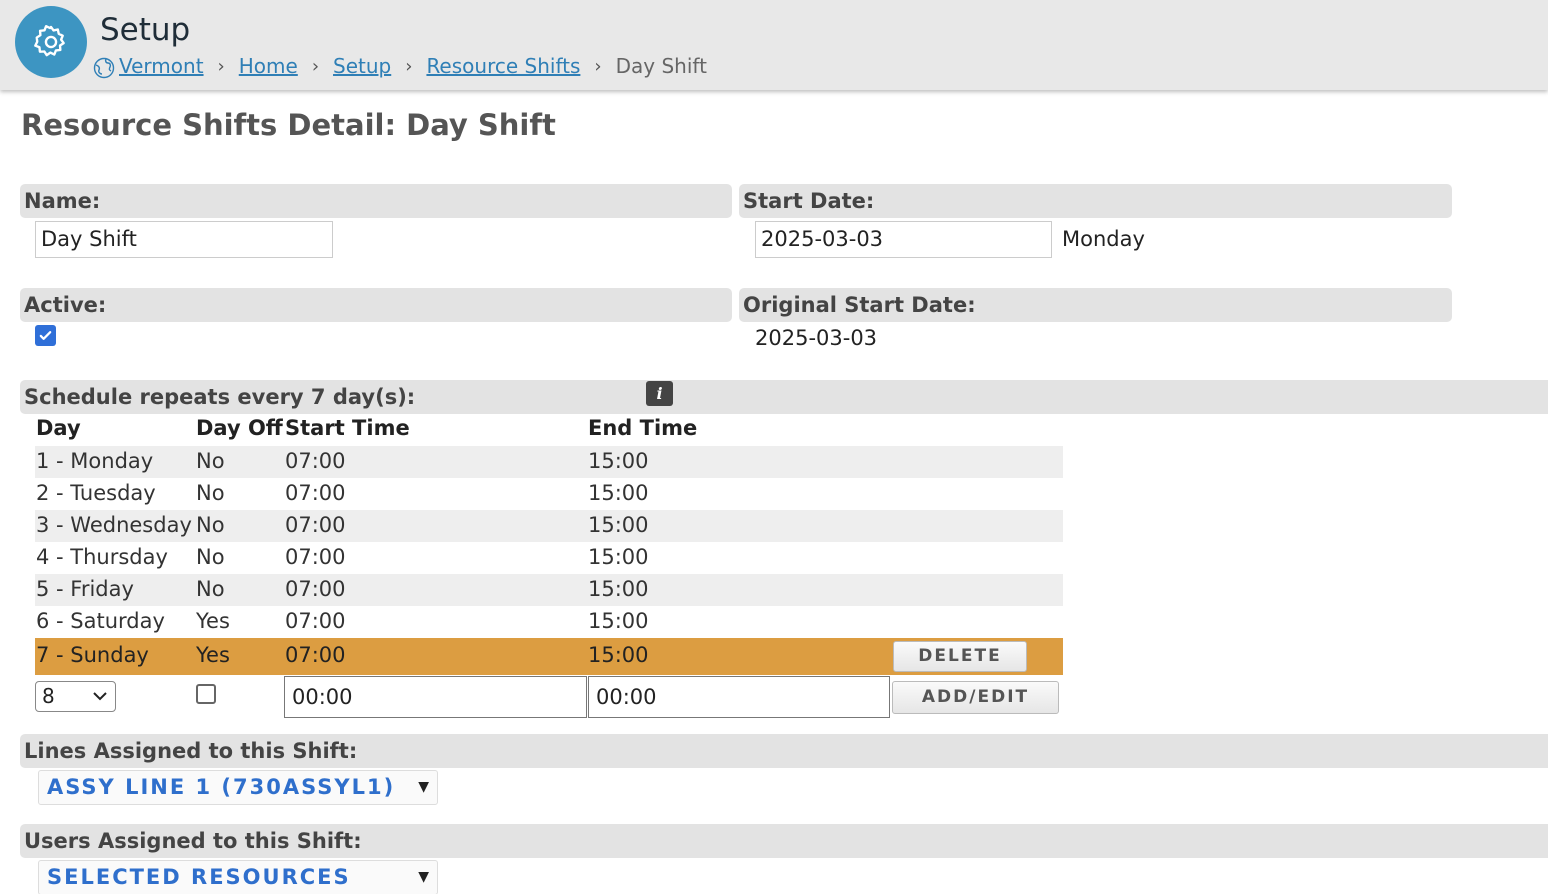 This screenshot has width=1548, height=894. I want to click on breadcrumb-home-link: Home, so click(268, 66).